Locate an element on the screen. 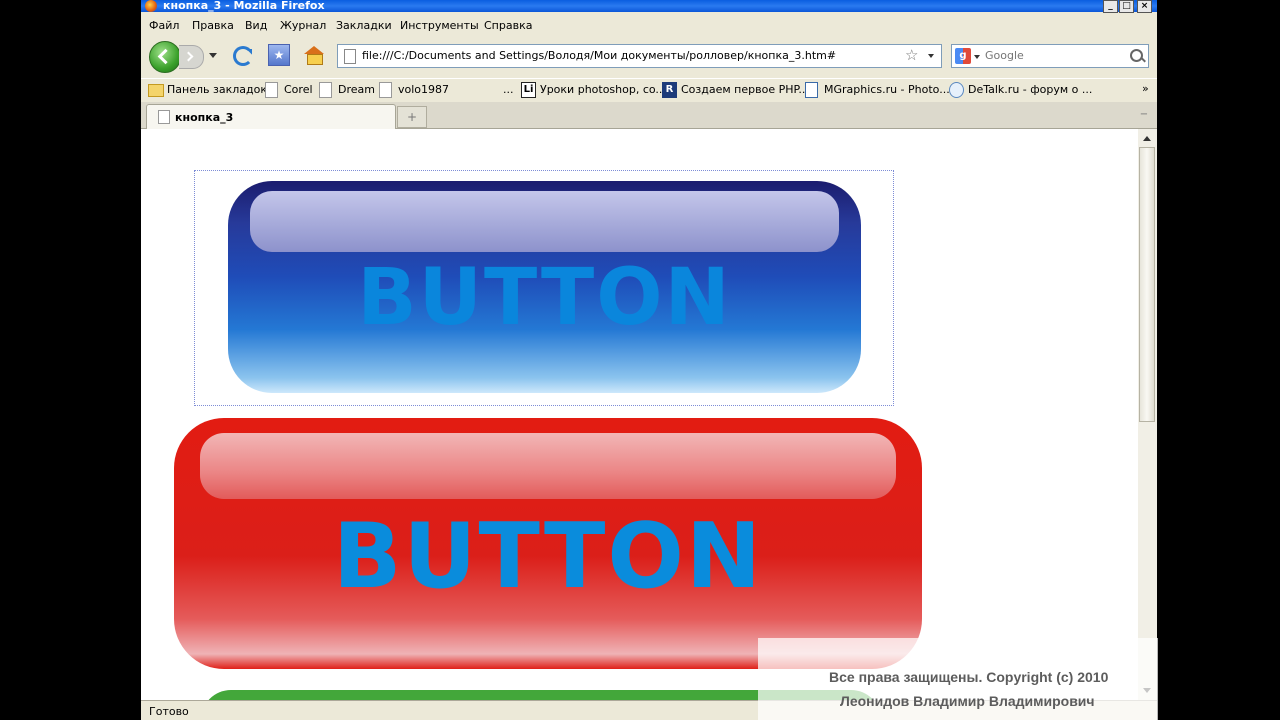  google-icon: g is located at coordinates (963, 56).